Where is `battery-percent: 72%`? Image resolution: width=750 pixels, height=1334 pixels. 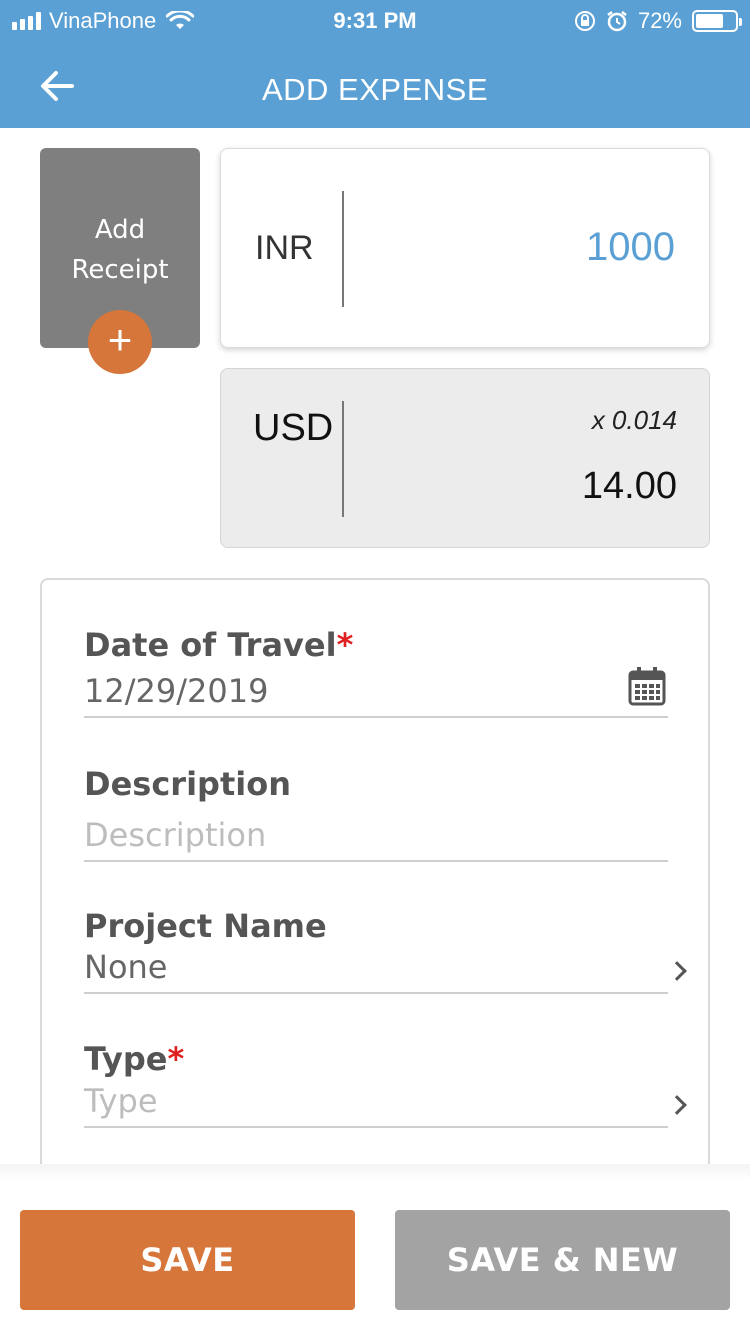
battery-percent: 72% is located at coordinates (659, 20).